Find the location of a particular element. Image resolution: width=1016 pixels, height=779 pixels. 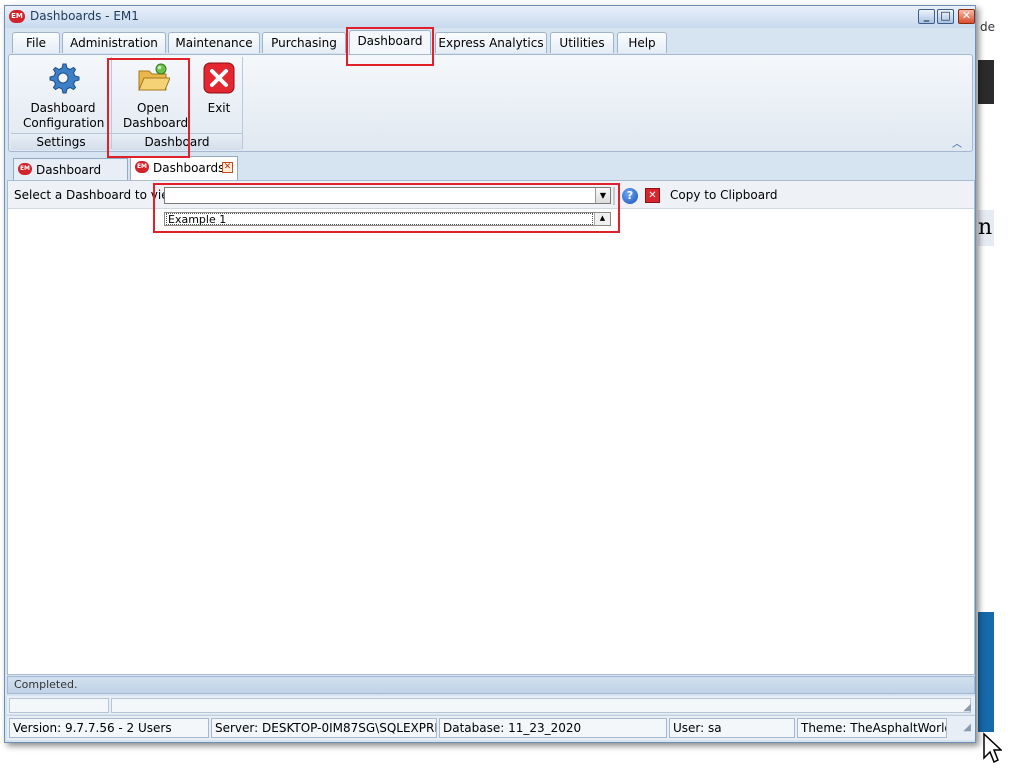

clear-icon: ✕ is located at coordinates (652, 195).